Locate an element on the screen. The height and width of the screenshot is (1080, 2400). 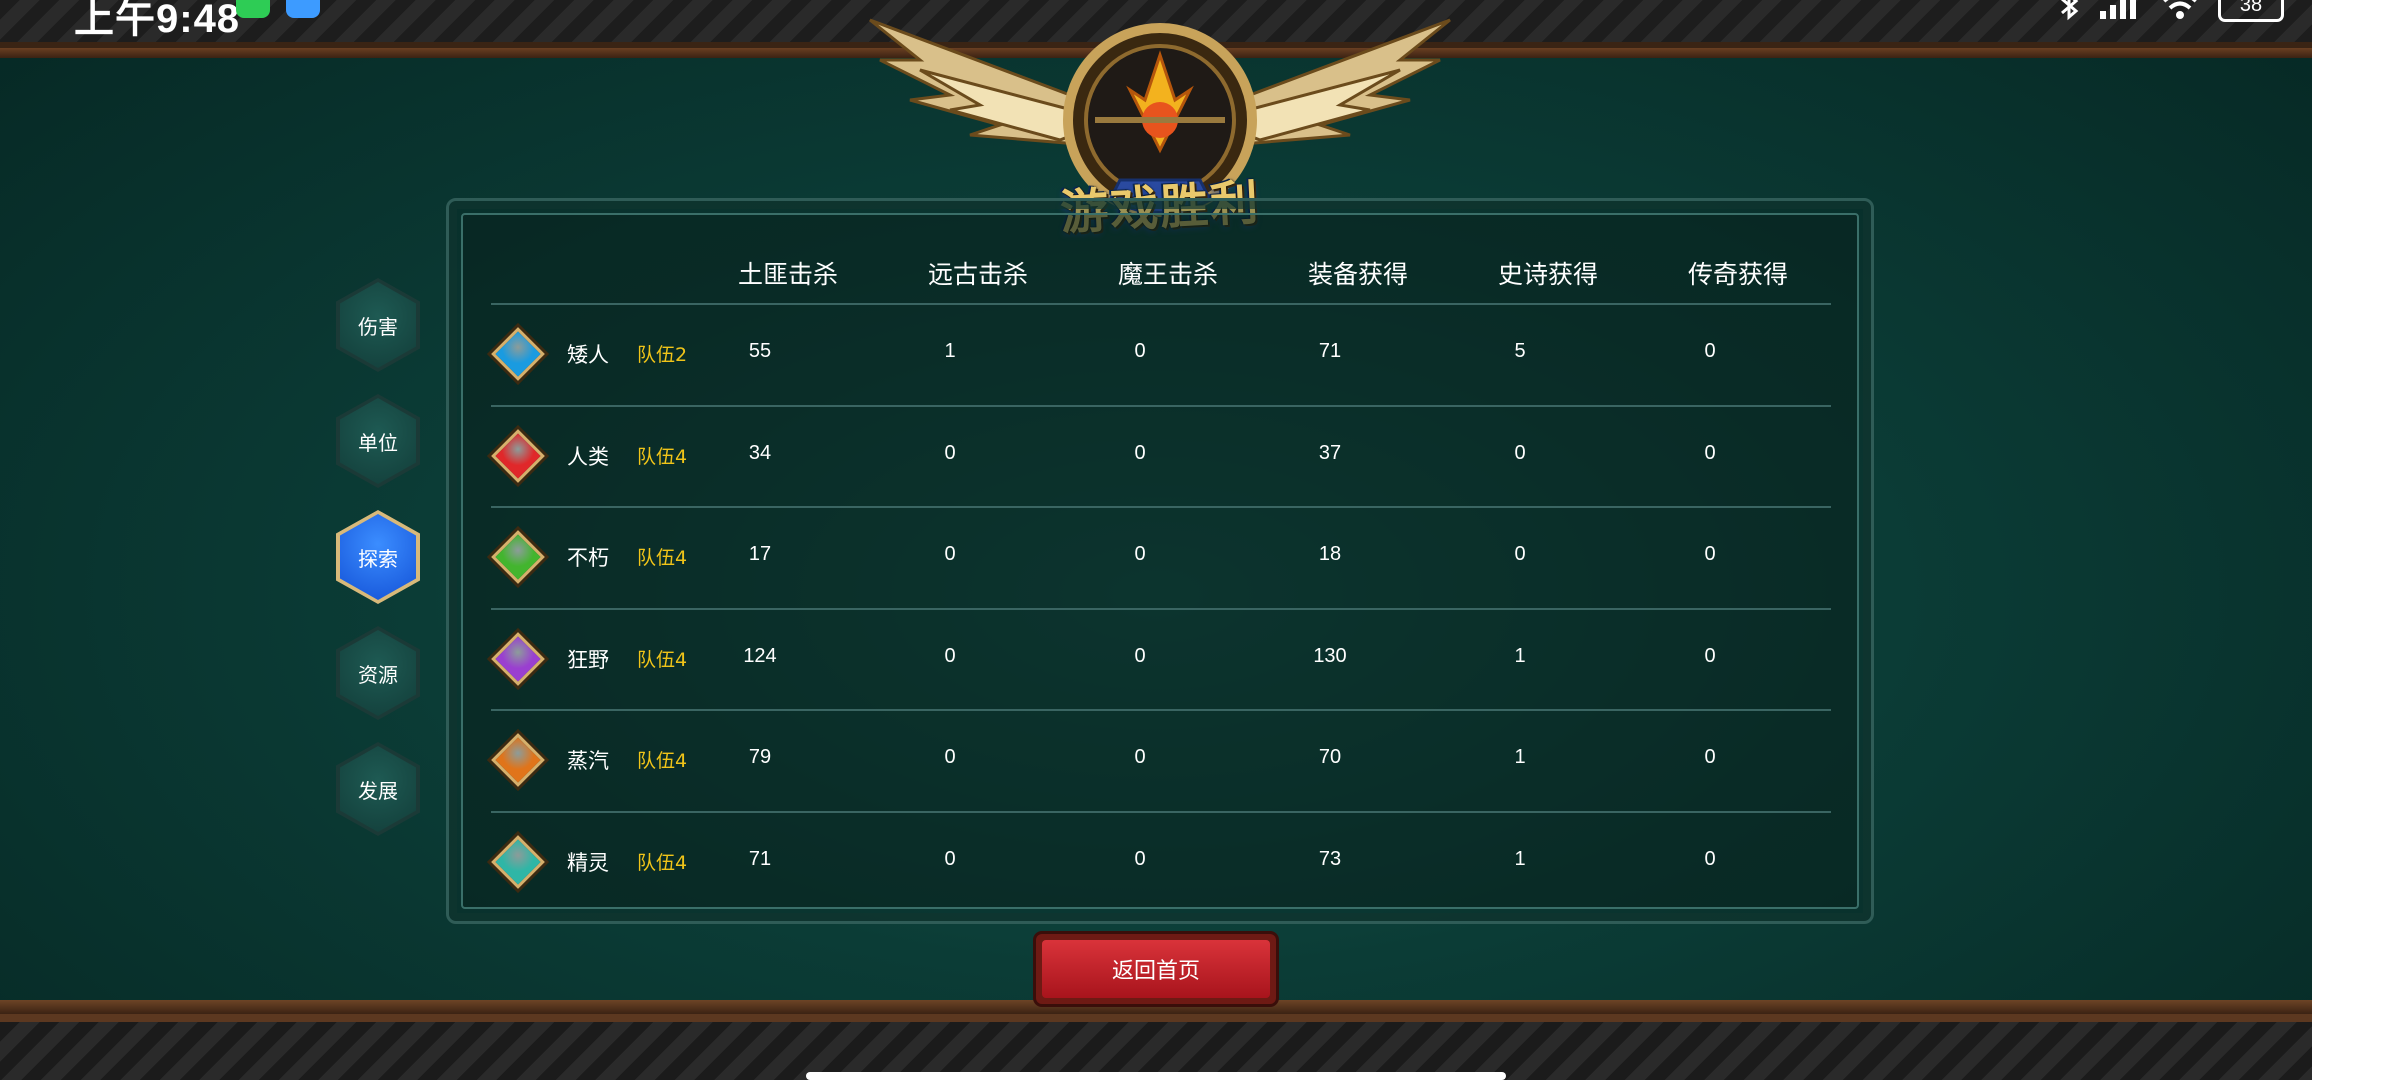
bottom-border is located at coordinates (1156, 1040).